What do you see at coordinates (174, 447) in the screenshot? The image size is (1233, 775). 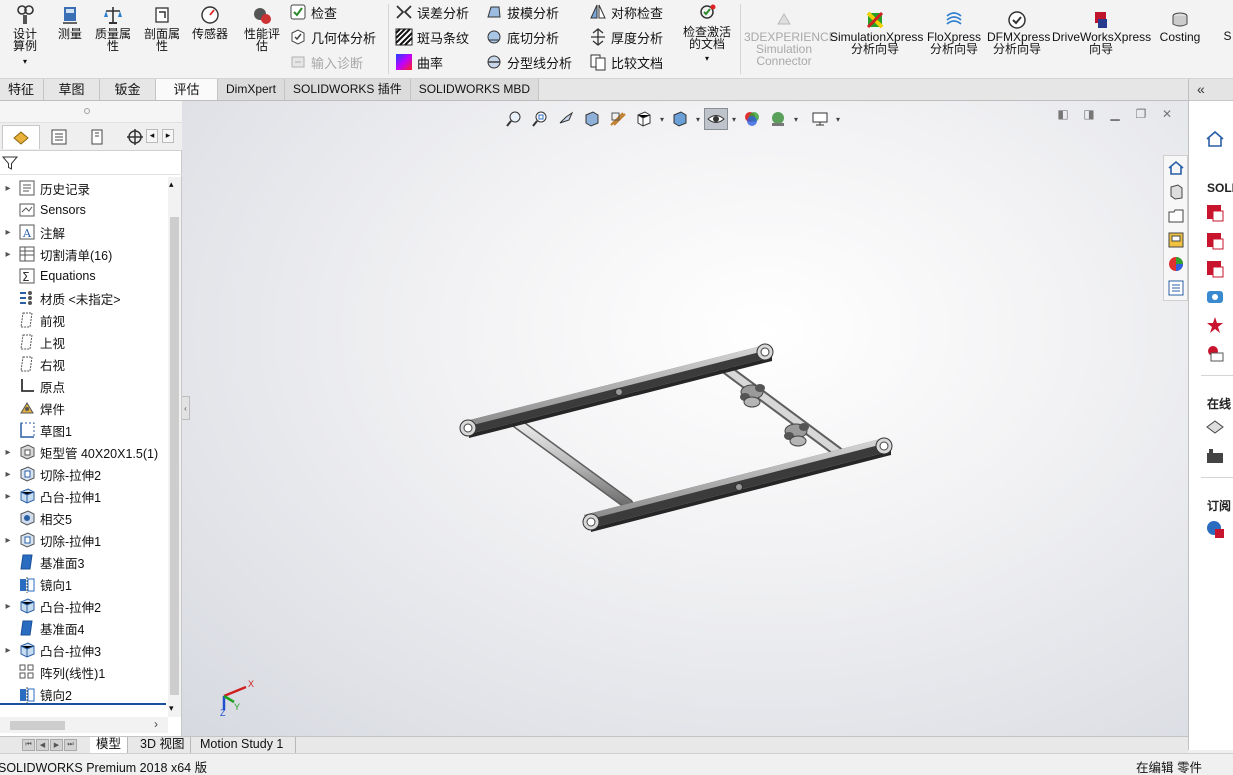 I see `tree-vertical-scrollbar: ▴ ▾` at bounding box center [174, 447].